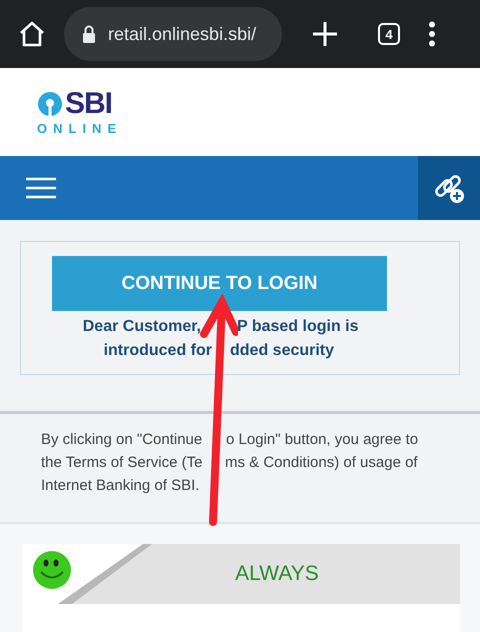 Image resolution: width=480 pixels, height=632 pixels. Describe the element at coordinates (79, 128) in the screenshot. I see `logo-tagline: ONLINE` at that location.